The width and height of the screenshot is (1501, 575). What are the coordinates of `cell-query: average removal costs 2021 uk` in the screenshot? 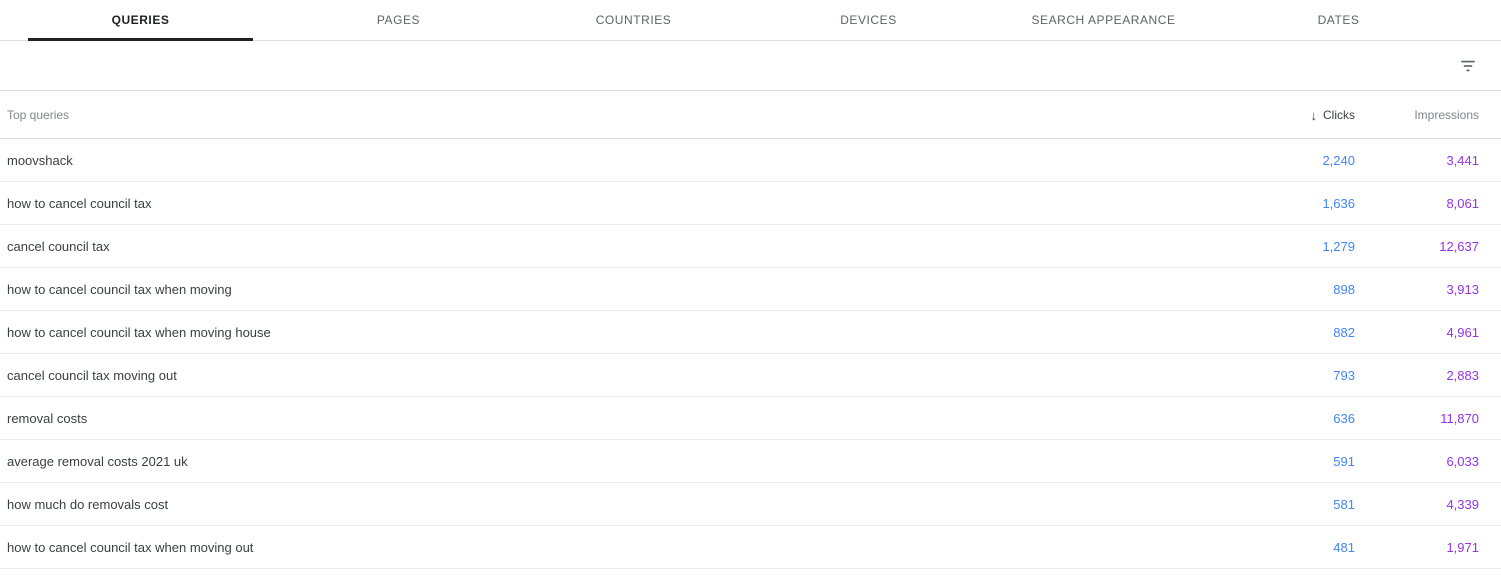 It's located at (97, 461).